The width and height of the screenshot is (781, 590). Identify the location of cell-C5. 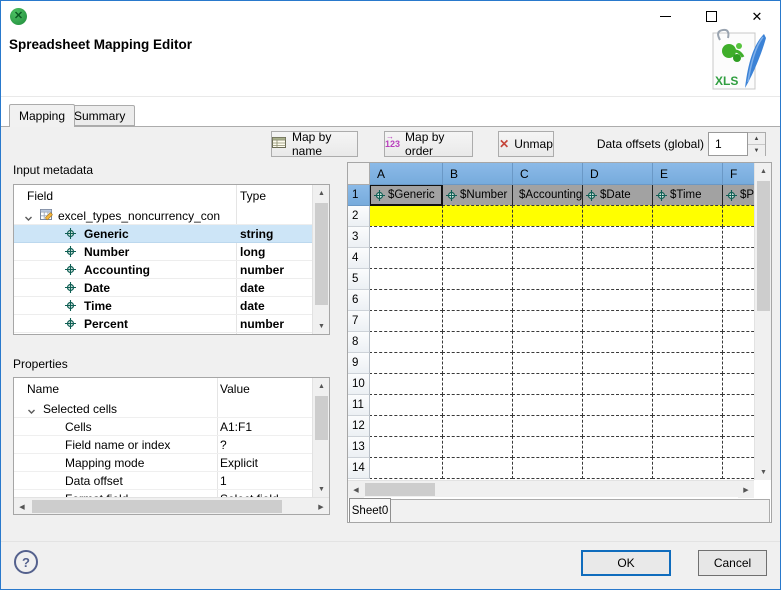
(547, 279).